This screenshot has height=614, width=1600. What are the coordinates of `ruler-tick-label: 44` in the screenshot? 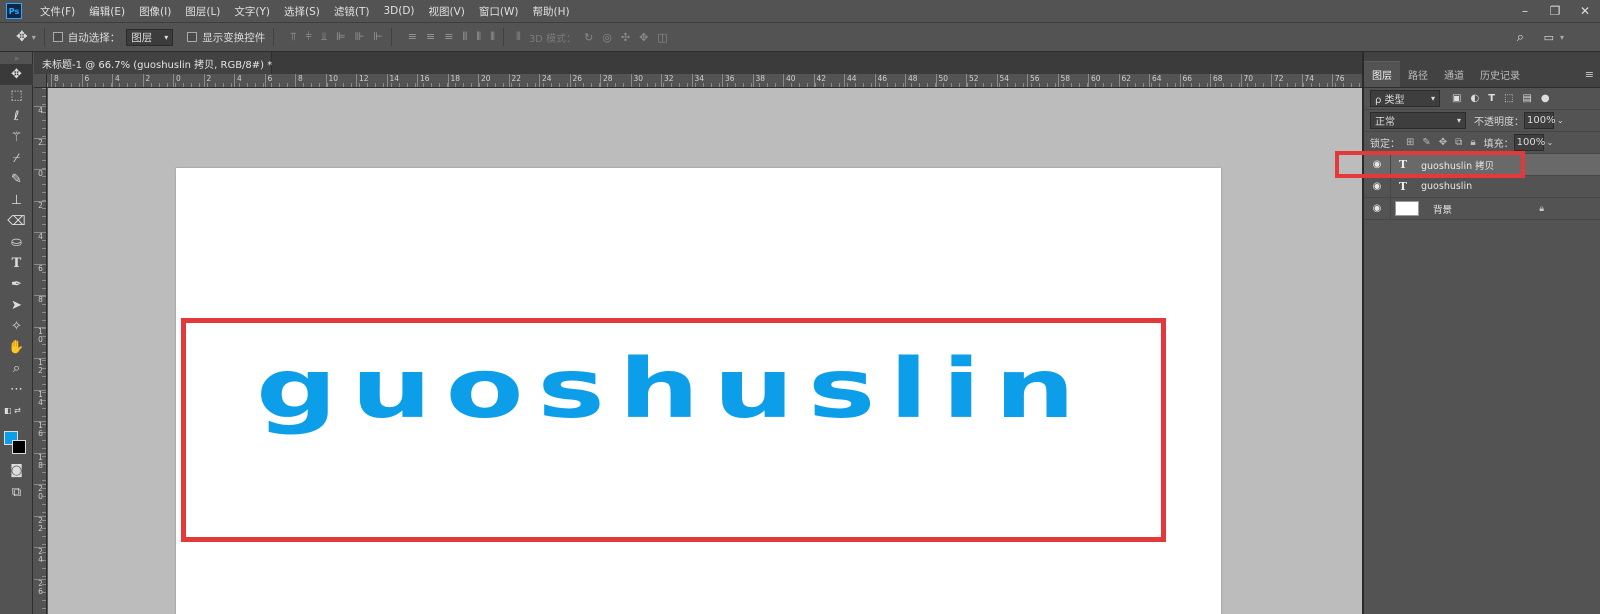 It's located at (850, 80).